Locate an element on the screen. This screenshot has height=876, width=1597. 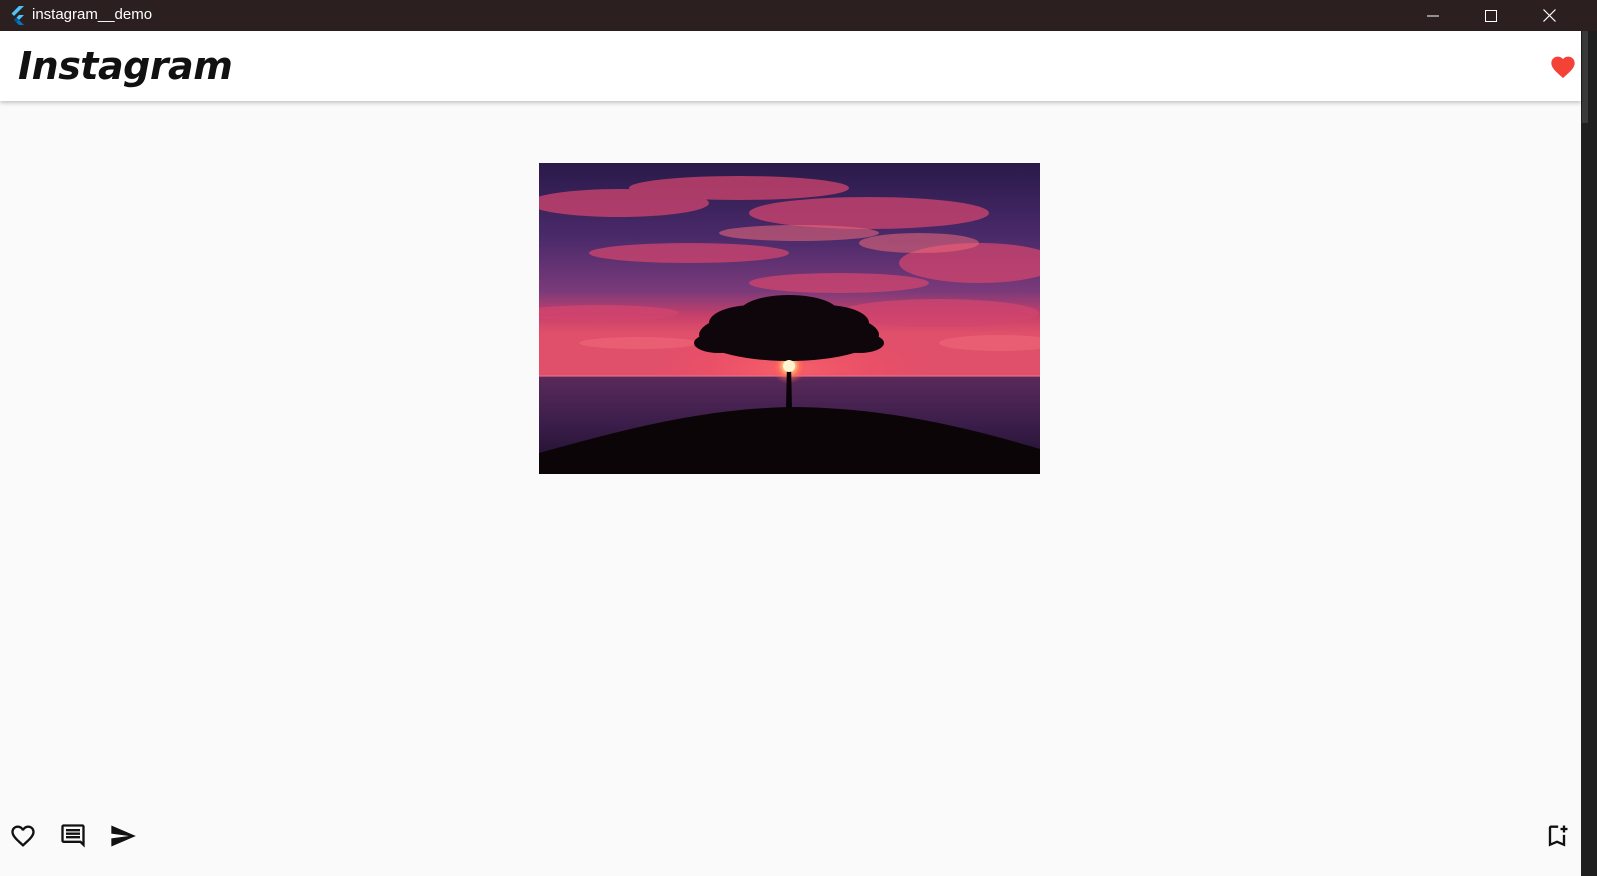
scrollbar-thumb is located at coordinates (1585, 77).